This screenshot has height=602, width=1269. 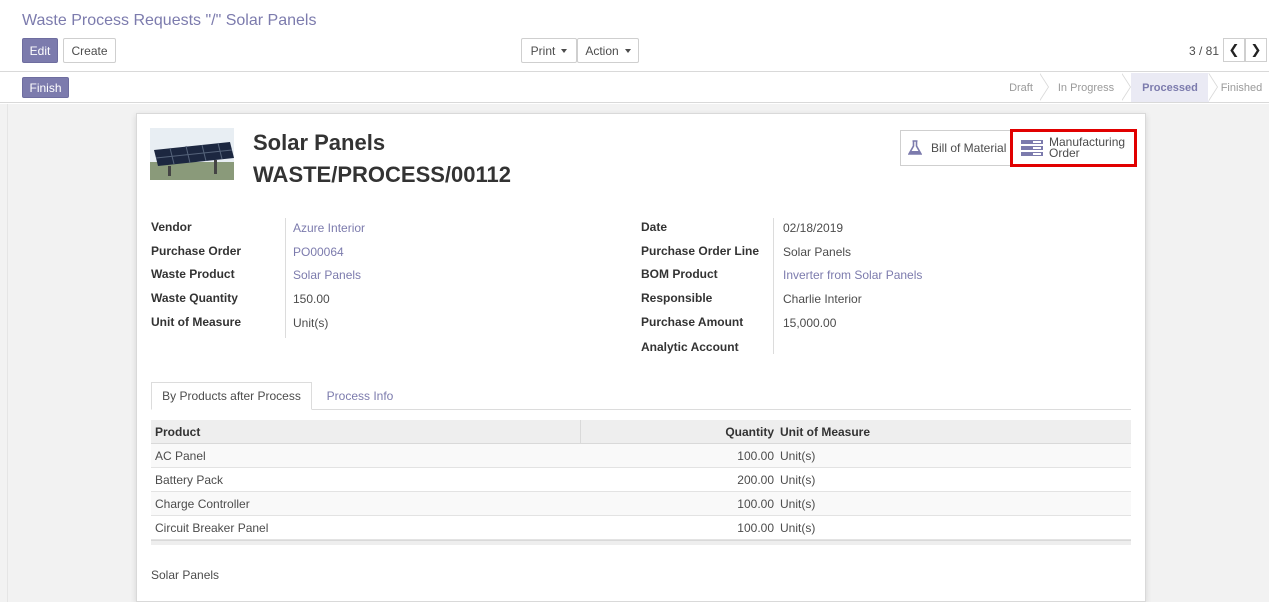 What do you see at coordinates (690, 347) in the screenshot?
I see `analytic-account-label: Analytic Account` at bounding box center [690, 347].